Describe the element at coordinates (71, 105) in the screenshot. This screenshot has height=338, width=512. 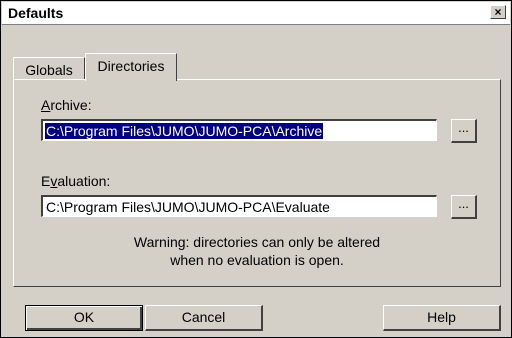
I see `archive-label-text: rchive:` at that location.